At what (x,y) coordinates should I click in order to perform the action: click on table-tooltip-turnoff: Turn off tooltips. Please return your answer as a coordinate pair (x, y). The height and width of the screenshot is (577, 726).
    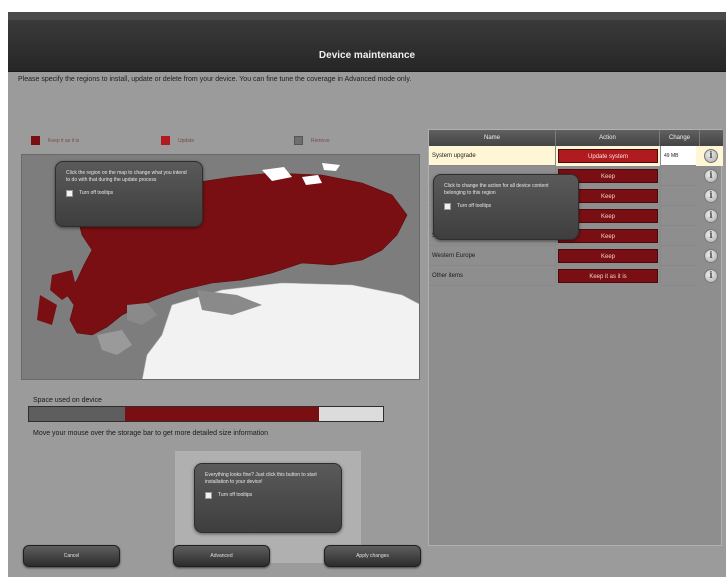
    Looking at the image, I should click on (506, 206).